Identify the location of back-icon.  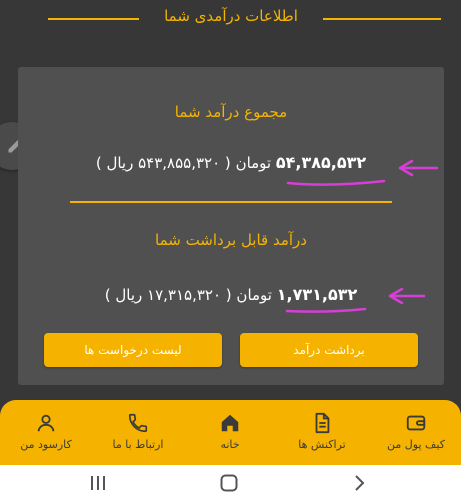
(359, 483).